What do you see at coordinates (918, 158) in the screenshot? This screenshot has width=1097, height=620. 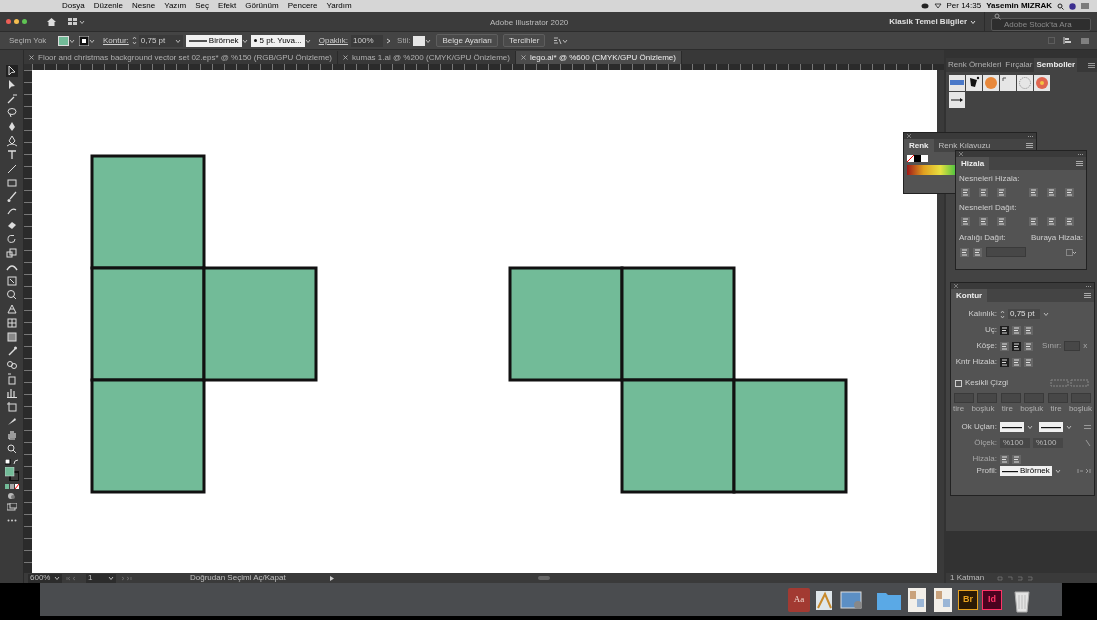 I see `fill-stroke-mini-swatches` at bounding box center [918, 158].